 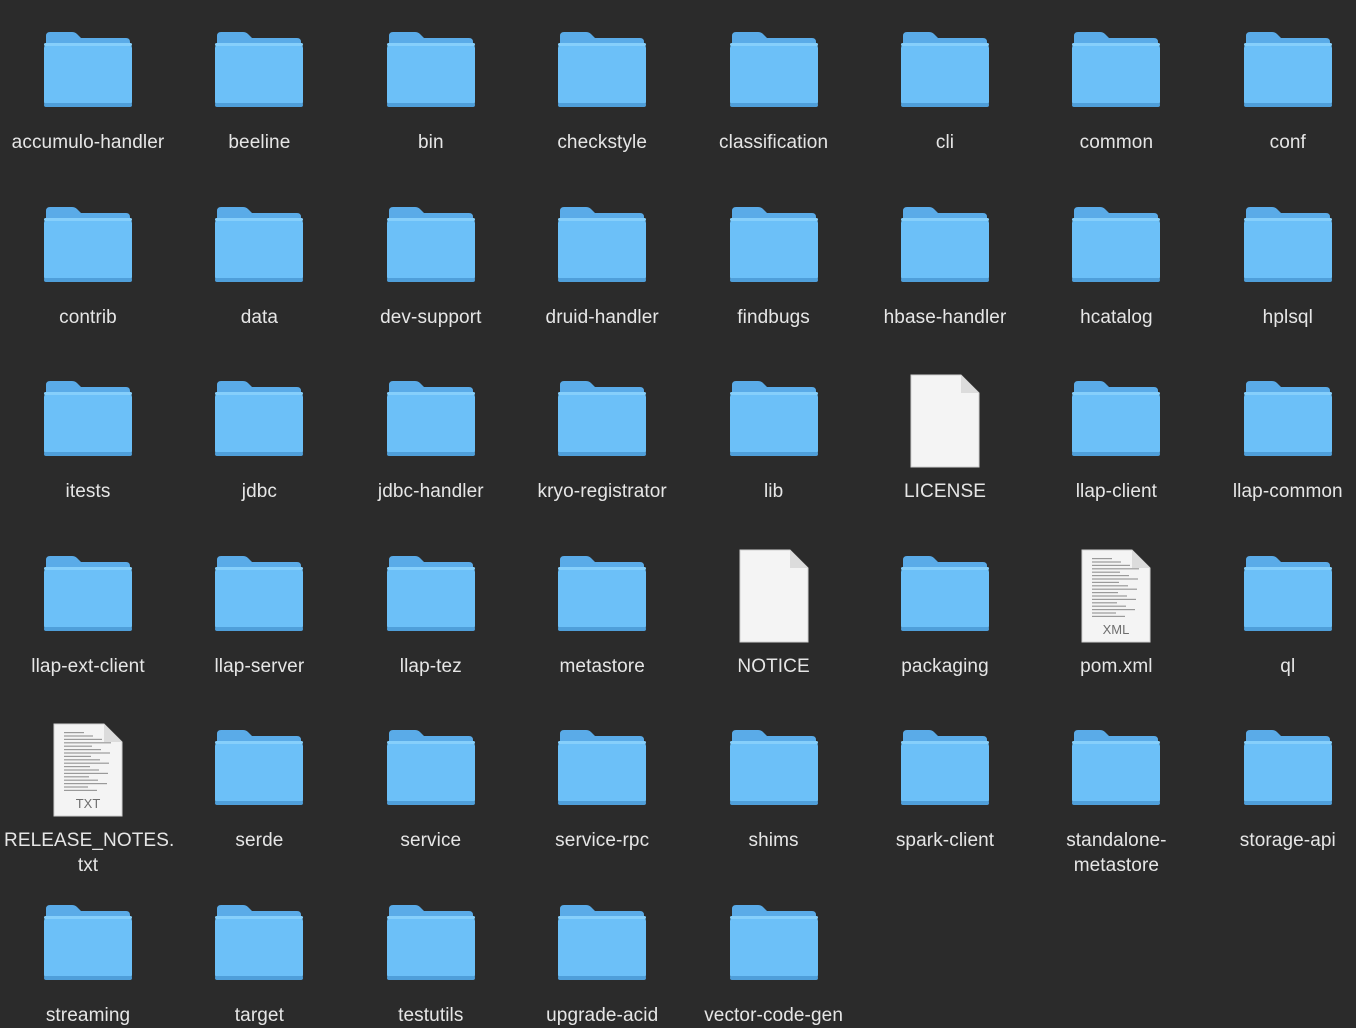 What do you see at coordinates (1287, 317) in the screenshot?
I see `item-name-label: hplsql` at bounding box center [1287, 317].